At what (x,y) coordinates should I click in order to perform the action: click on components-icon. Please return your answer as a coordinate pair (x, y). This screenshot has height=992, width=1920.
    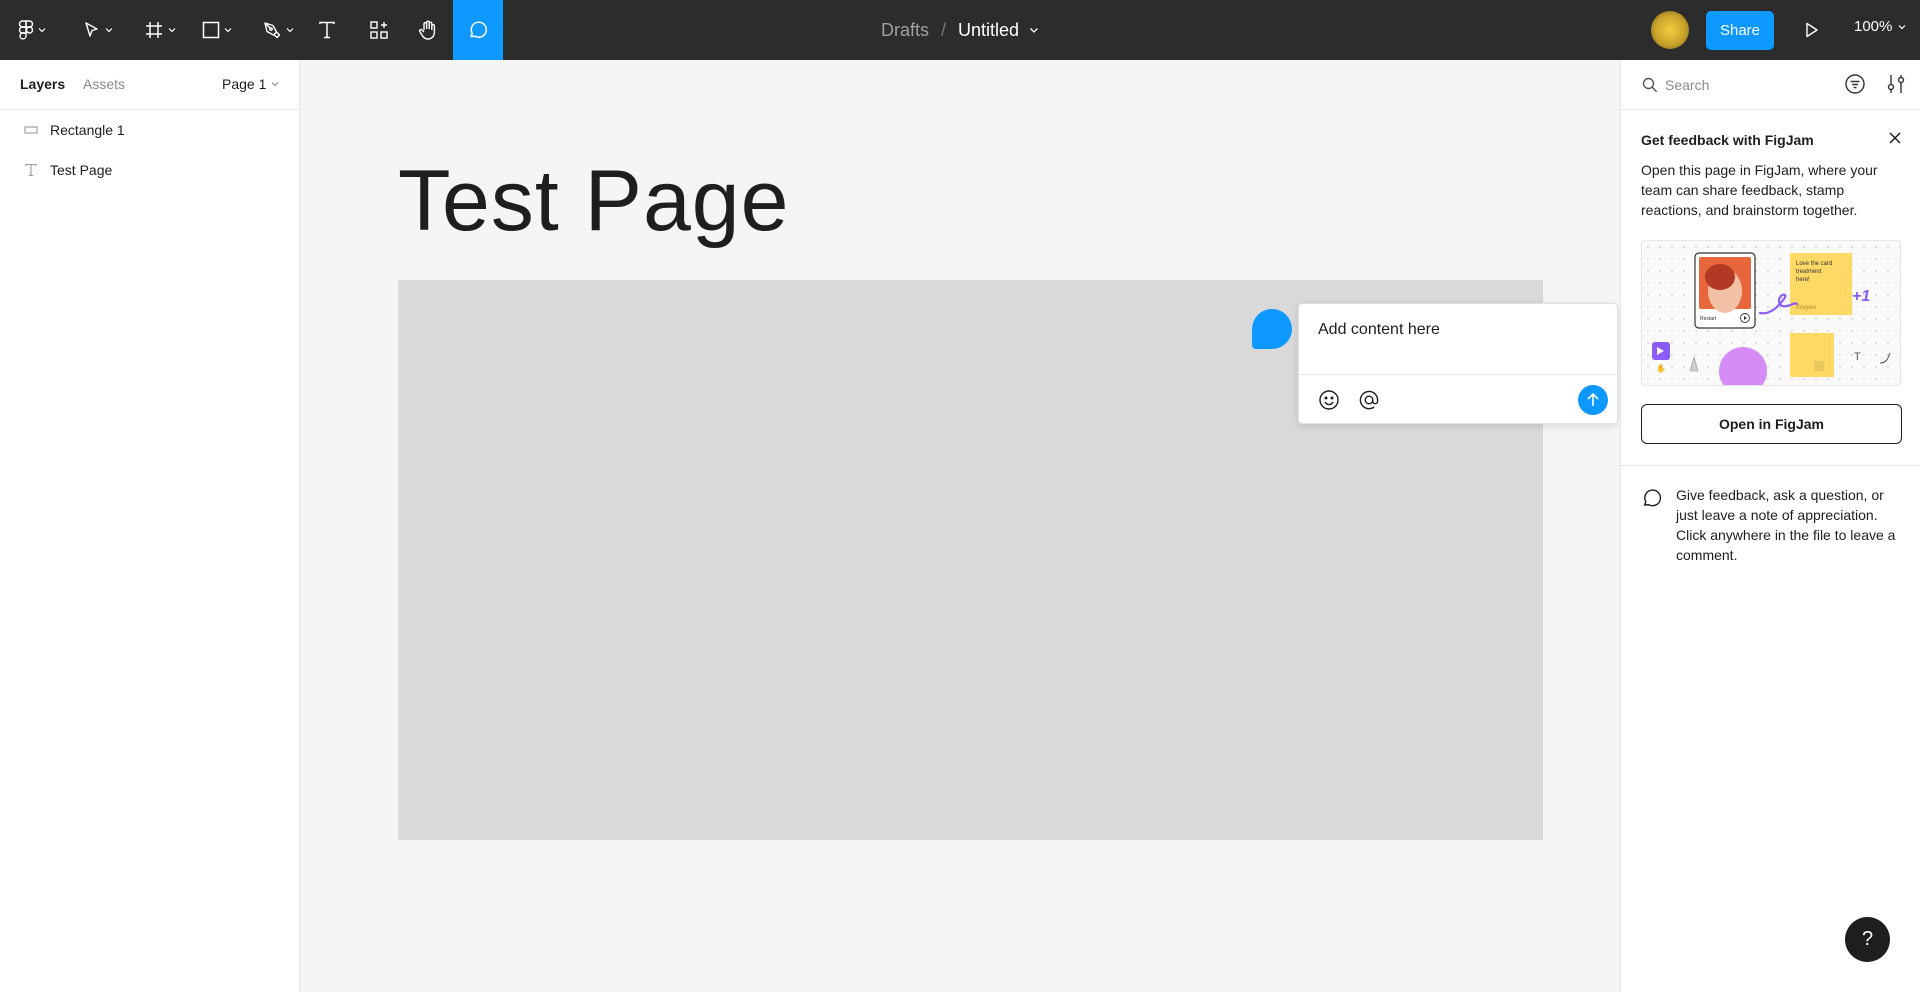
    Looking at the image, I should click on (379, 30).